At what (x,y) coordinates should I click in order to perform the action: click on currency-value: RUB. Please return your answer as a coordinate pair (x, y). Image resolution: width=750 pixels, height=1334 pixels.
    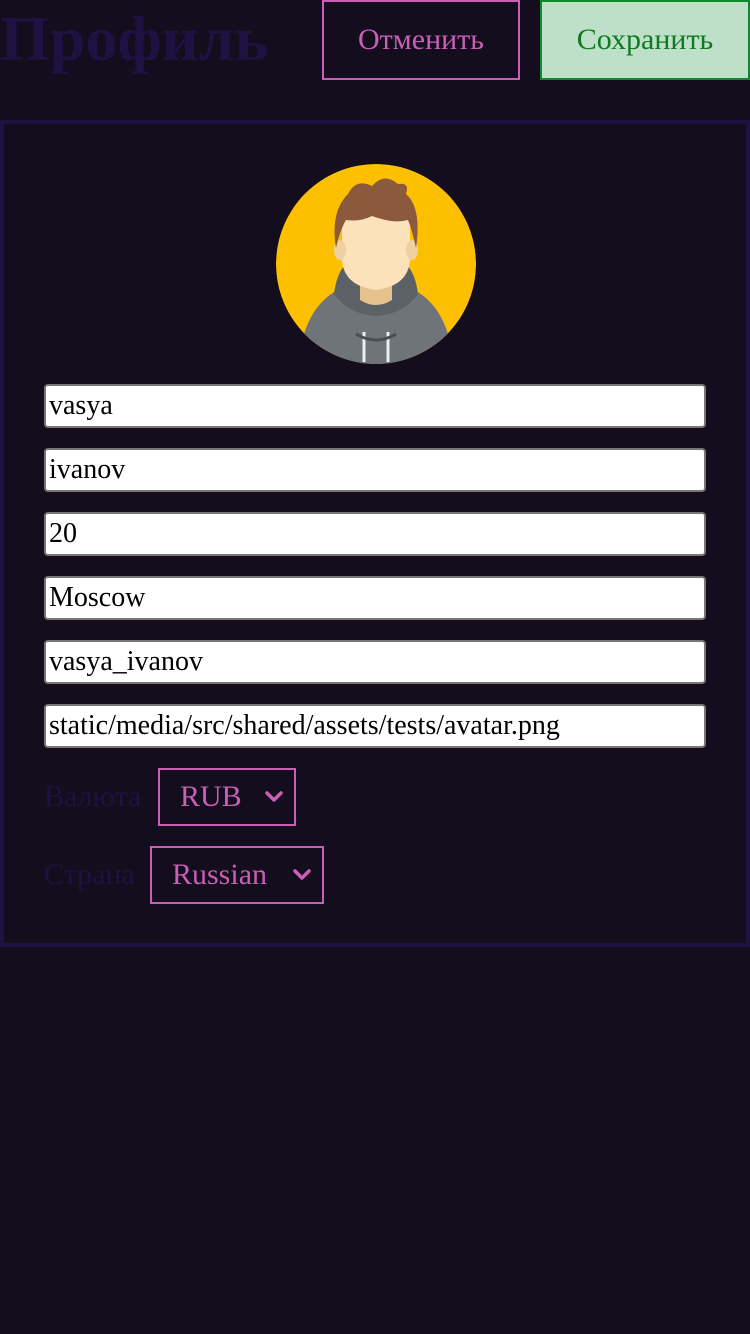
    Looking at the image, I should click on (211, 796).